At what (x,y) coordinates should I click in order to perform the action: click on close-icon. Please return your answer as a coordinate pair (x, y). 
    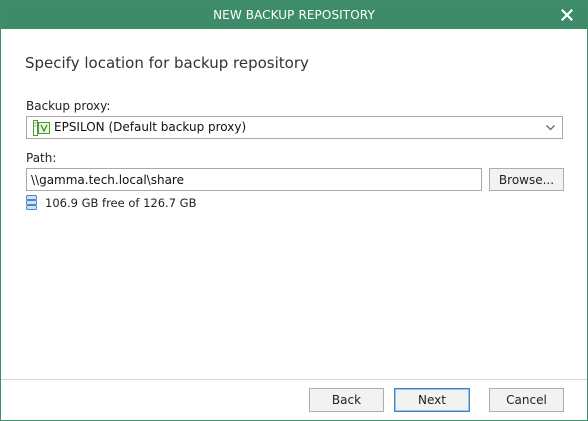
    Looking at the image, I should click on (567, 15).